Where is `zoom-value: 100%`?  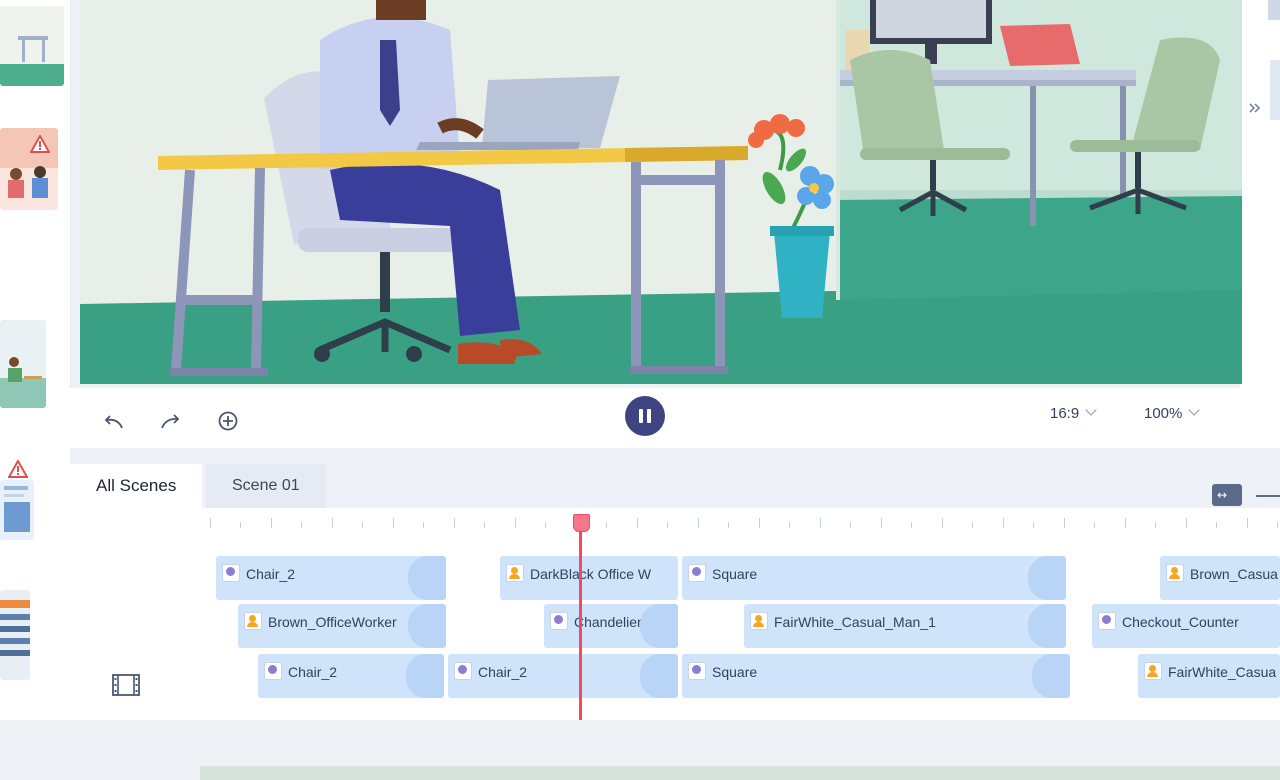
zoom-value: 100% is located at coordinates (1163, 413).